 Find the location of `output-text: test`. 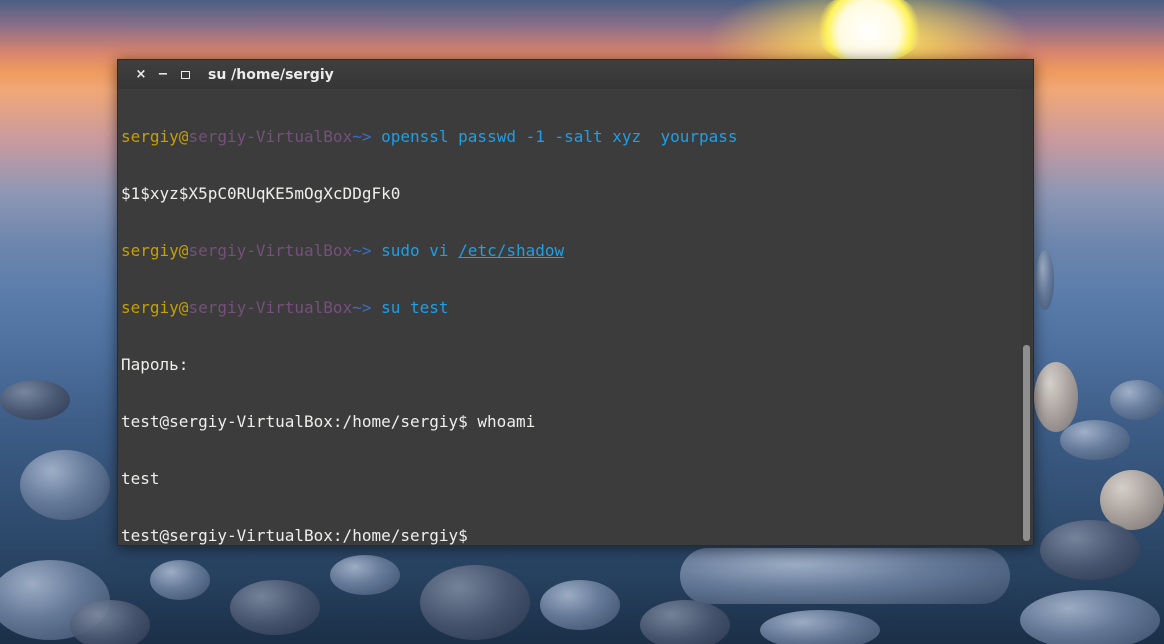

output-text: test is located at coordinates (140, 478).